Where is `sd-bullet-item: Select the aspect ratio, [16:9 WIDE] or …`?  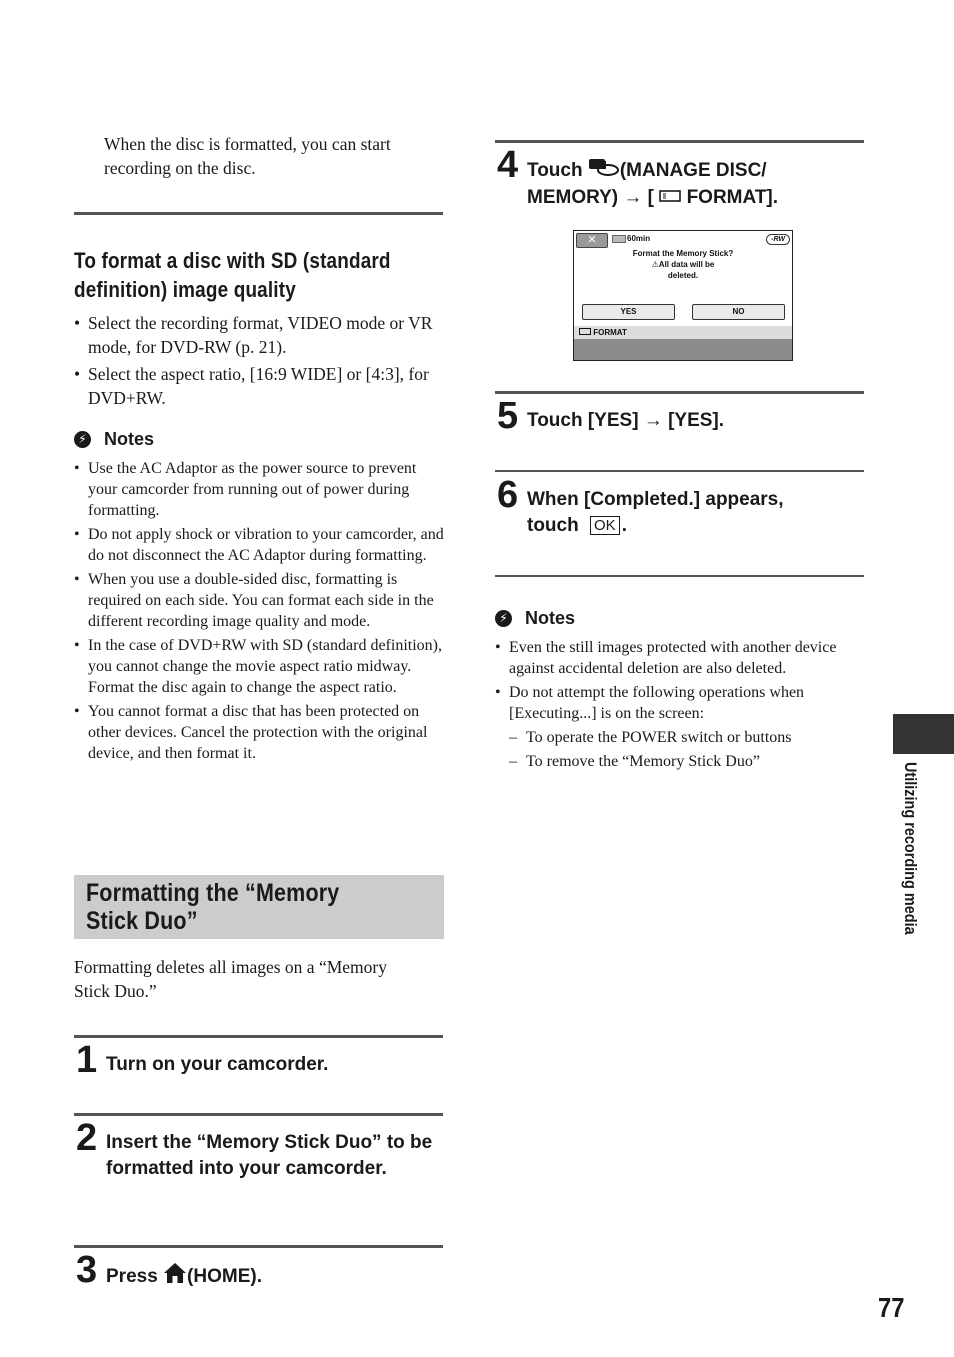
sd-bullet-item: Select the aspect ratio, [16:9 WIDE] or … is located at coordinates (259, 386).